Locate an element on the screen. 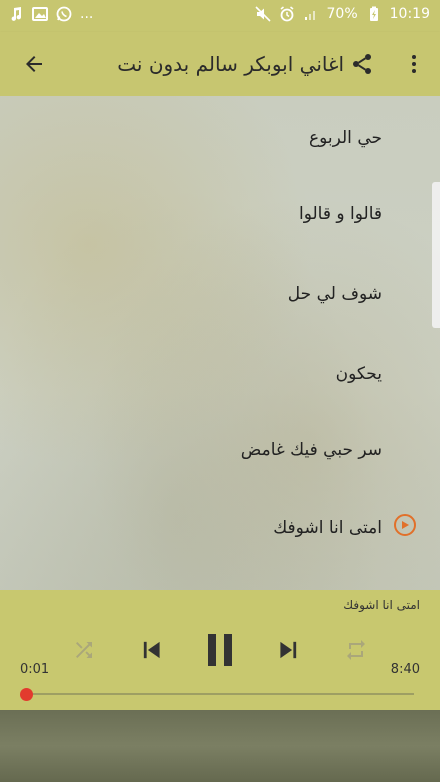 The width and height of the screenshot is (440, 782). previous-button is located at coordinates (152, 650).